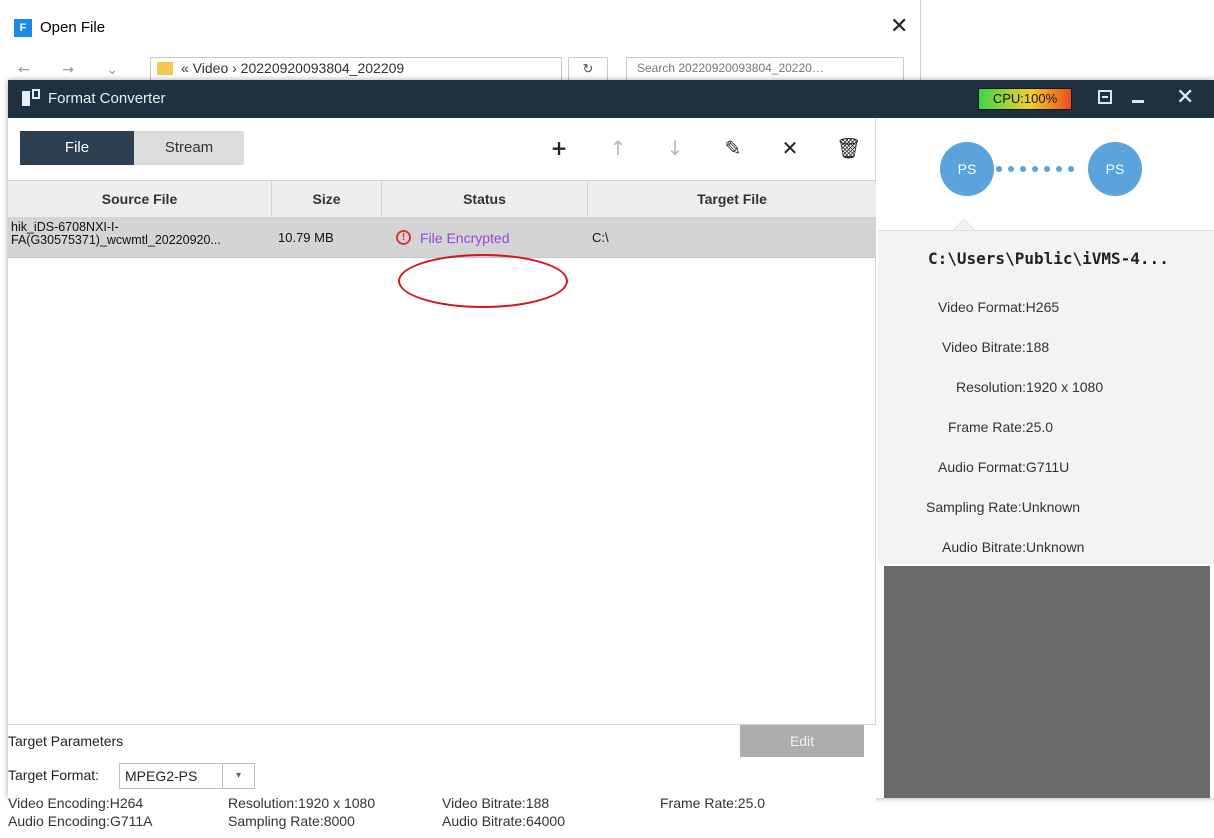 This screenshot has height=838, width=1214. Describe the element at coordinates (483, 281) in the screenshot. I see `annotation-ellipse` at that location.